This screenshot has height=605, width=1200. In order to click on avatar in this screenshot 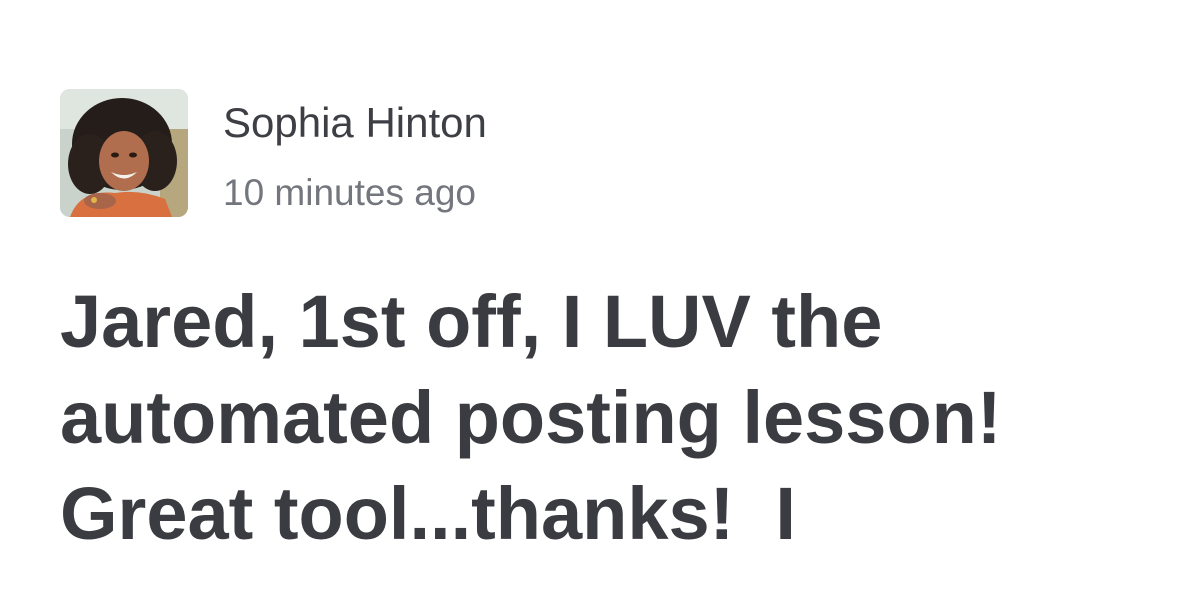, I will do `click(124, 153)`.